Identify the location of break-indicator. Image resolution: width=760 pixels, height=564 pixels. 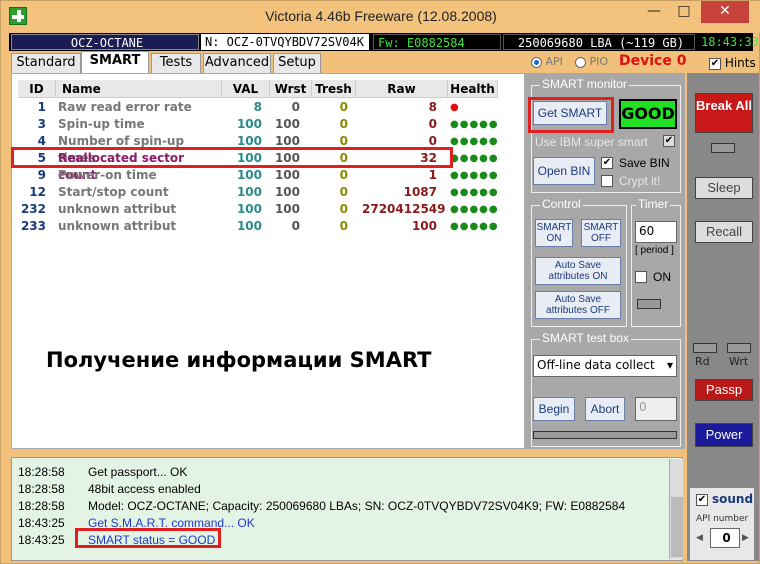
(723, 148).